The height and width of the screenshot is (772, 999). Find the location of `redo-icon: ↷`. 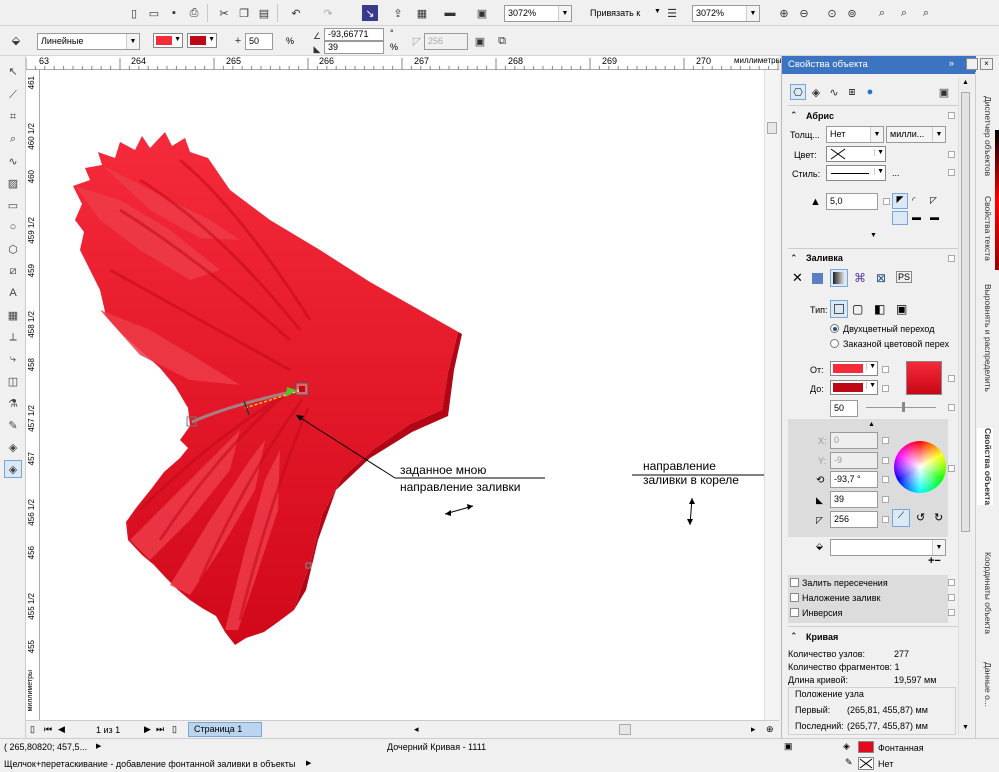

redo-icon: ↷ is located at coordinates (328, 13).